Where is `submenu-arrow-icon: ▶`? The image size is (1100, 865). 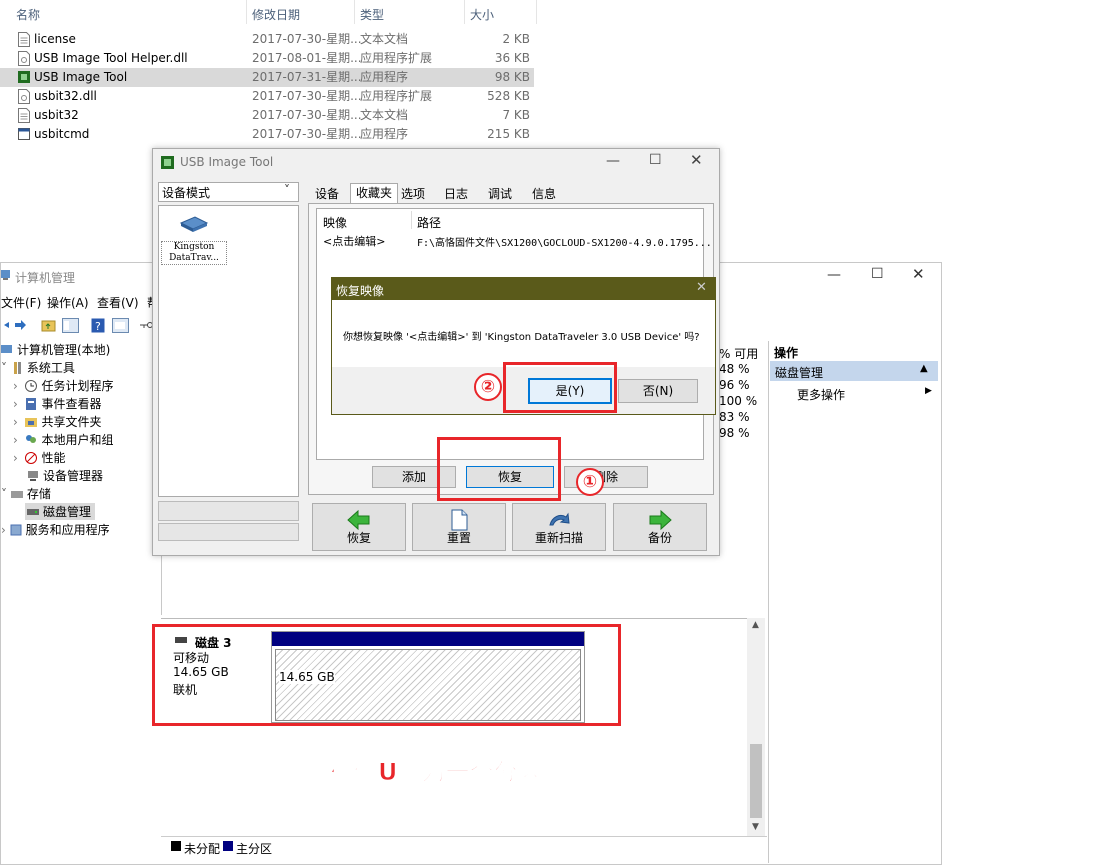
submenu-arrow-icon: ▶ is located at coordinates (928, 391).